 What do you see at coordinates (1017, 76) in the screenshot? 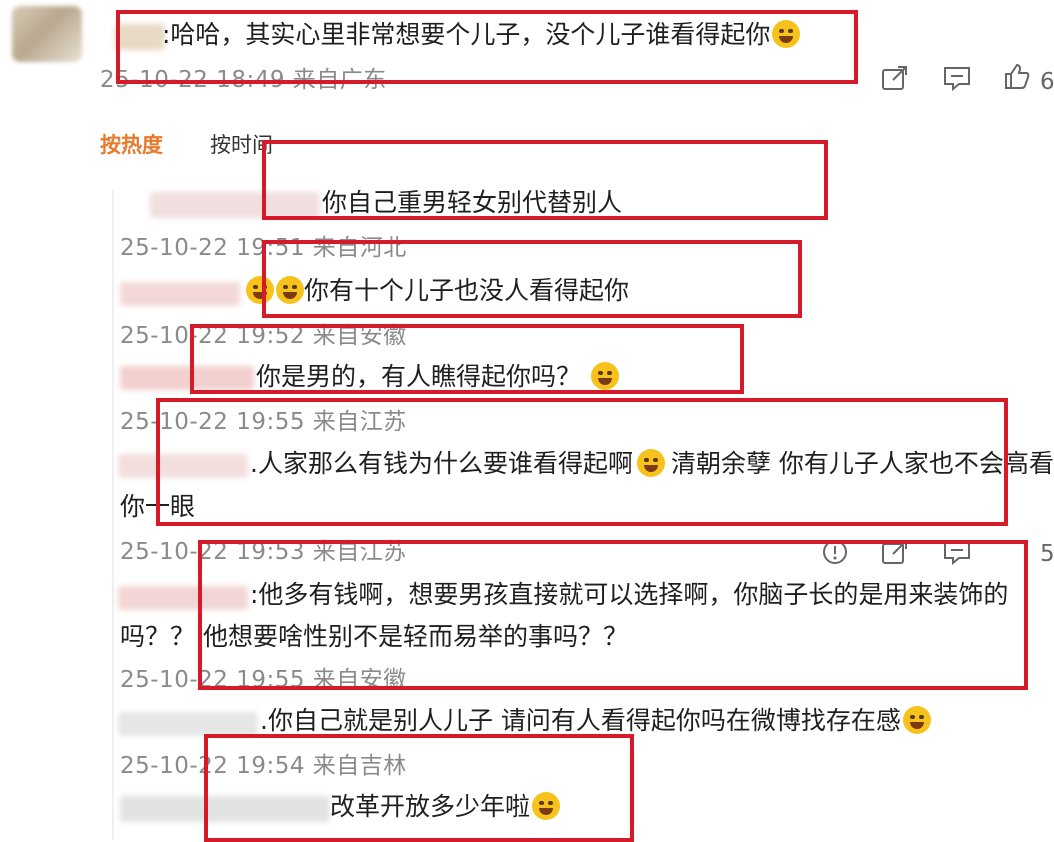
I see `thumbs-up-icon` at bounding box center [1017, 76].